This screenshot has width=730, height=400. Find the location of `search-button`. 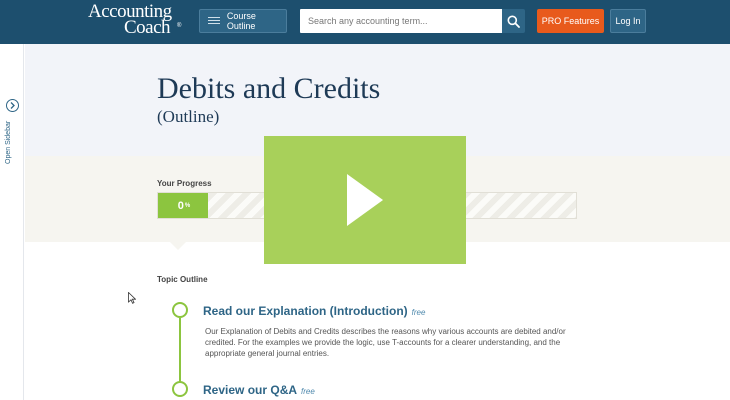

search-button is located at coordinates (513, 21).